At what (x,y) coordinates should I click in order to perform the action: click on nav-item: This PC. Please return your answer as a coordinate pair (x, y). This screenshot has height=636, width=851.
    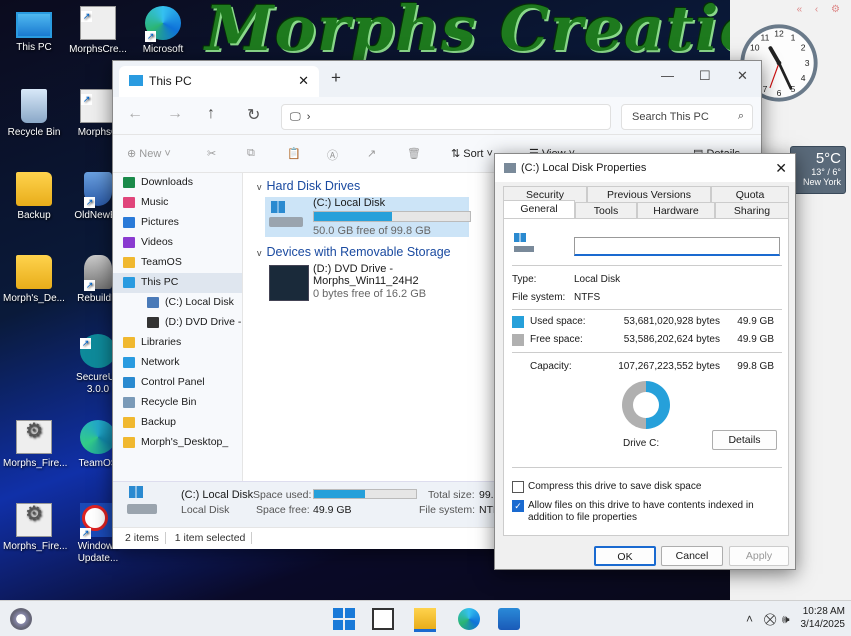
    Looking at the image, I should click on (177, 283).